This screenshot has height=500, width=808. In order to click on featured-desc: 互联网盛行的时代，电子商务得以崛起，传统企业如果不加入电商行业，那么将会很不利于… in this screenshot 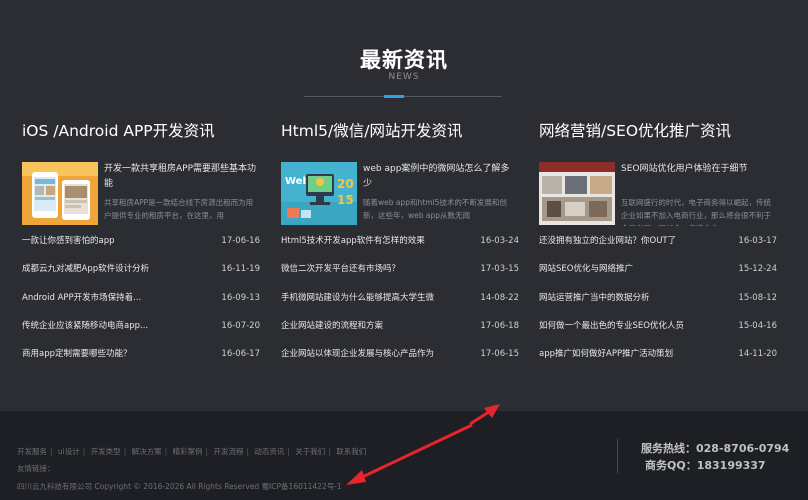, I will do `click(696, 212)`.